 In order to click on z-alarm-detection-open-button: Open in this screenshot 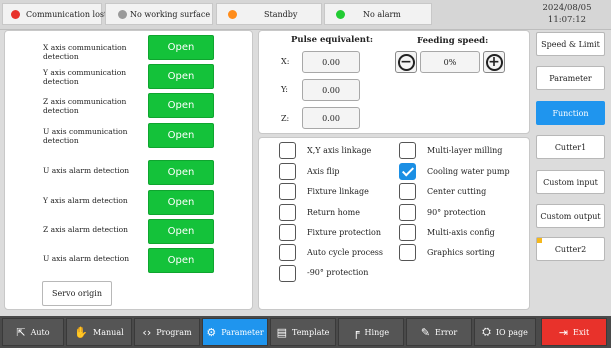, I will do `click(181, 231)`.